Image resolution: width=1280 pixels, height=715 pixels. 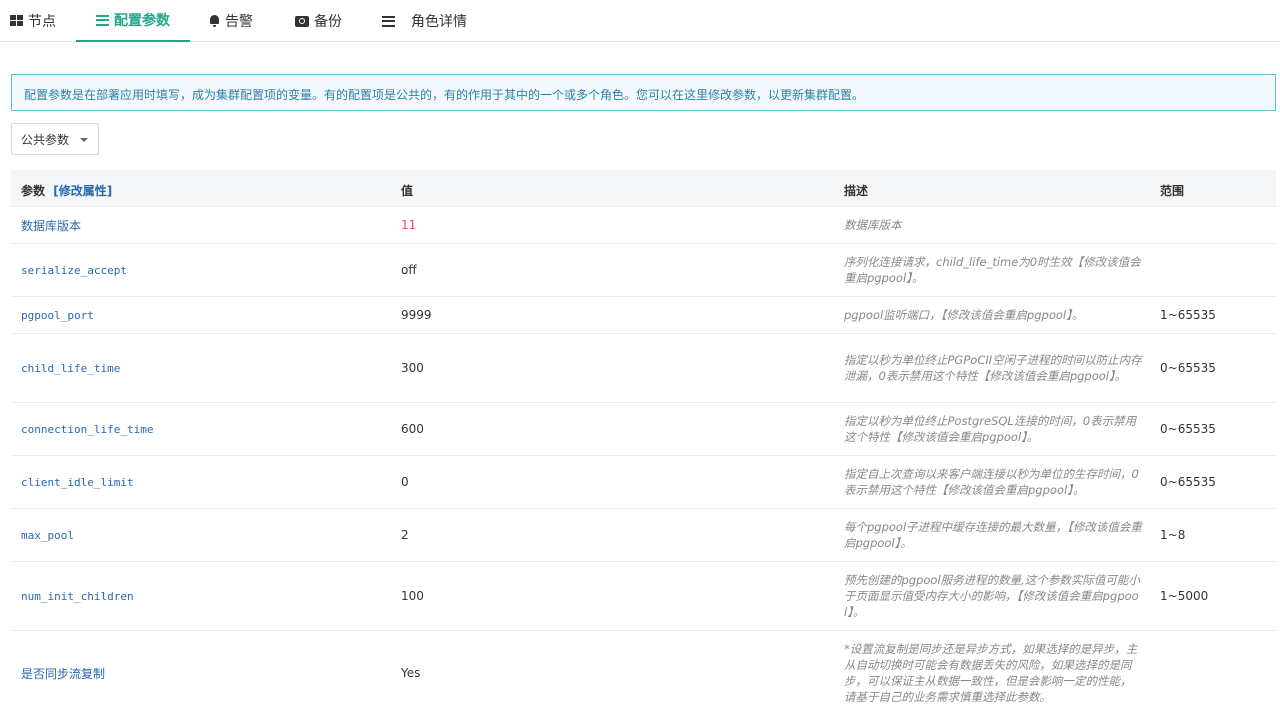 I want to click on param-value: 9999, so click(x=416, y=315).